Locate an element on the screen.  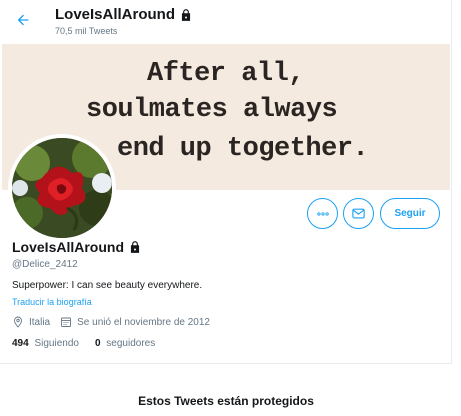
avatar is located at coordinates (62, 188).